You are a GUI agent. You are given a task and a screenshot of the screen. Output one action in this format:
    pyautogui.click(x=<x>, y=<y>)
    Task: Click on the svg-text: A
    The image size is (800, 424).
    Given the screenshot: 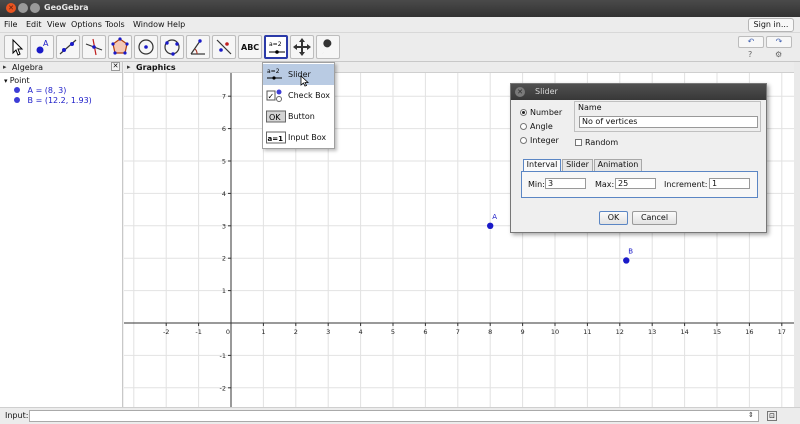 What is the action you would take?
    pyautogui.click(x=46, y=43)
    